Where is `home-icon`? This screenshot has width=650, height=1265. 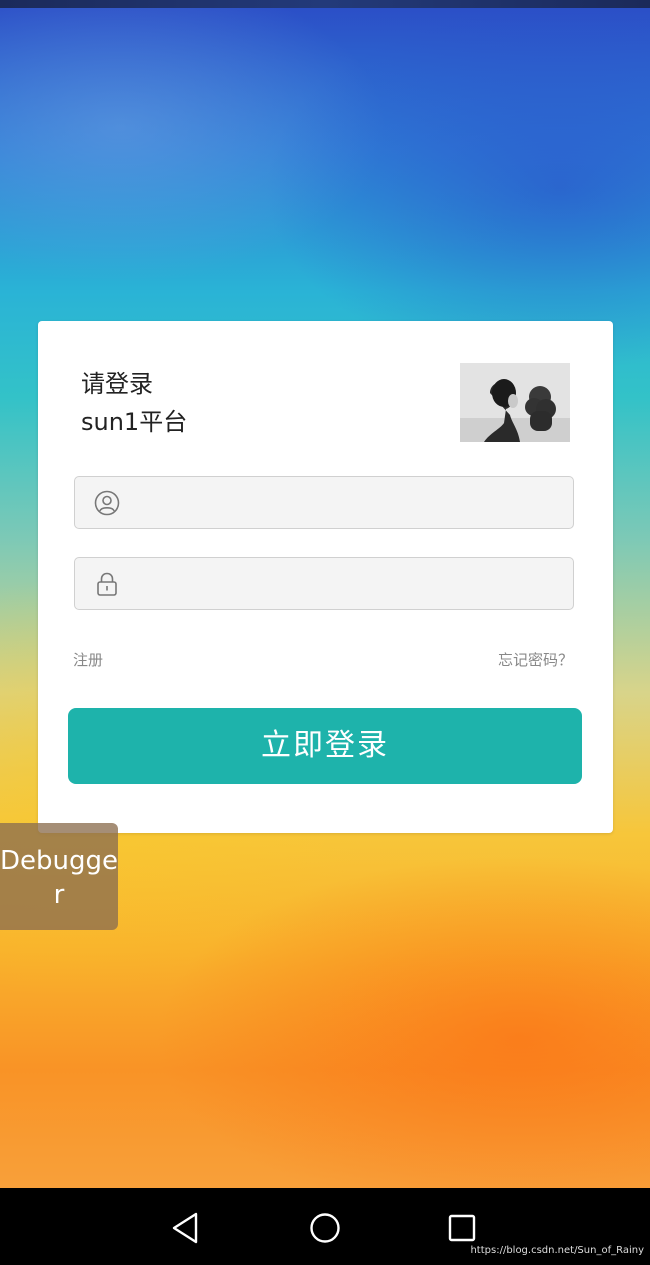 home-icon is located at coordinates (325, 1228).